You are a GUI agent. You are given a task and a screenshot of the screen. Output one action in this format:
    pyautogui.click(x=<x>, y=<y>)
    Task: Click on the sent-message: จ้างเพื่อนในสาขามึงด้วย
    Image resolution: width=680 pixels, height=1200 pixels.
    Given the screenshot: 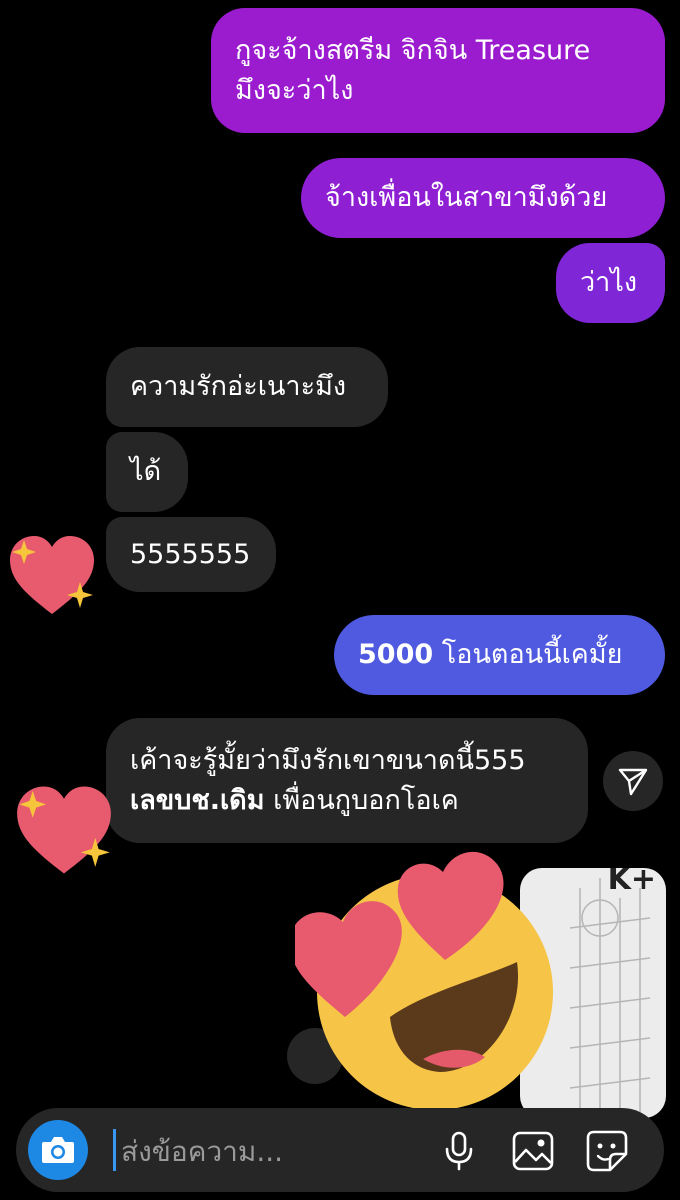 What is the action you would take?
    pyautogui.click(x=483, y=198)
    